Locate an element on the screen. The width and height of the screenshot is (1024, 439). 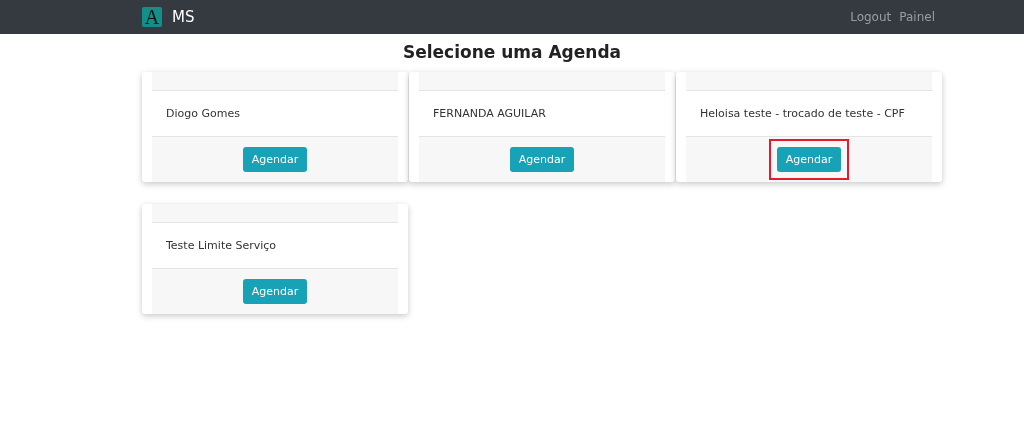
agenda-name: FERNANDA AGUILAR is located at coordinates (489, 113).